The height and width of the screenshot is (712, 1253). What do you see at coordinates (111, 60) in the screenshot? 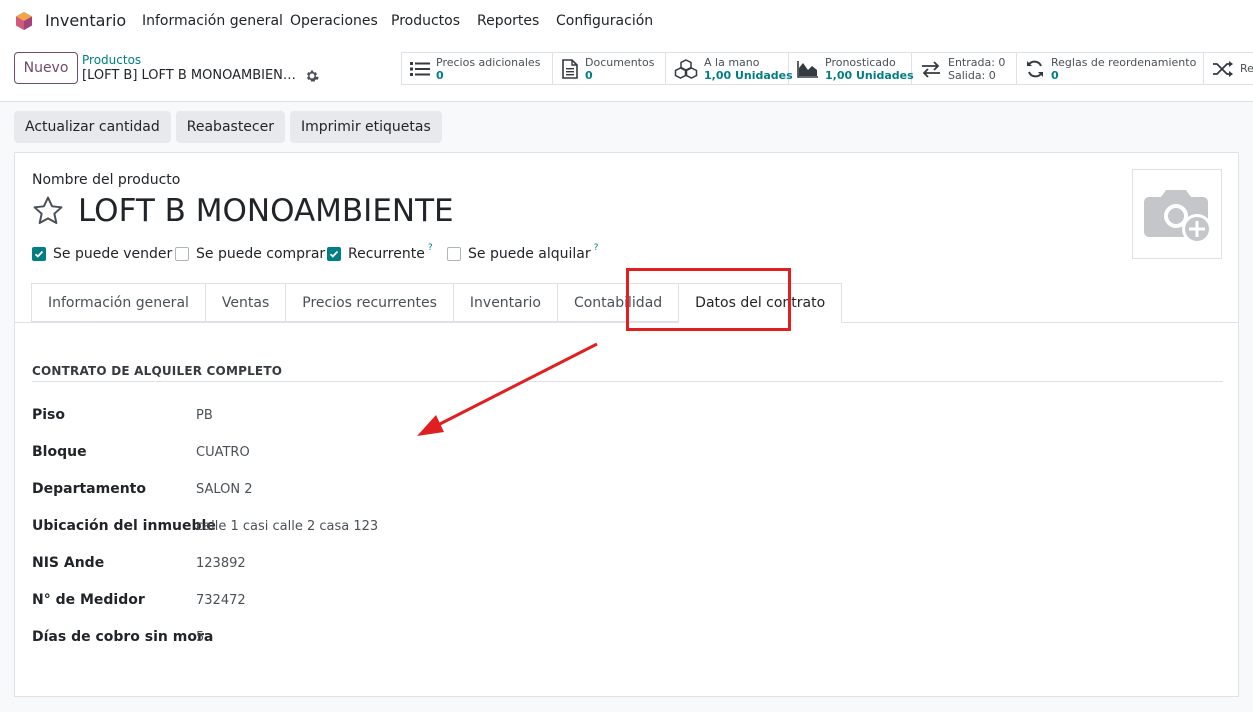
I see `breadcrumb-parent: Productos` at bounding box center [111, 60].